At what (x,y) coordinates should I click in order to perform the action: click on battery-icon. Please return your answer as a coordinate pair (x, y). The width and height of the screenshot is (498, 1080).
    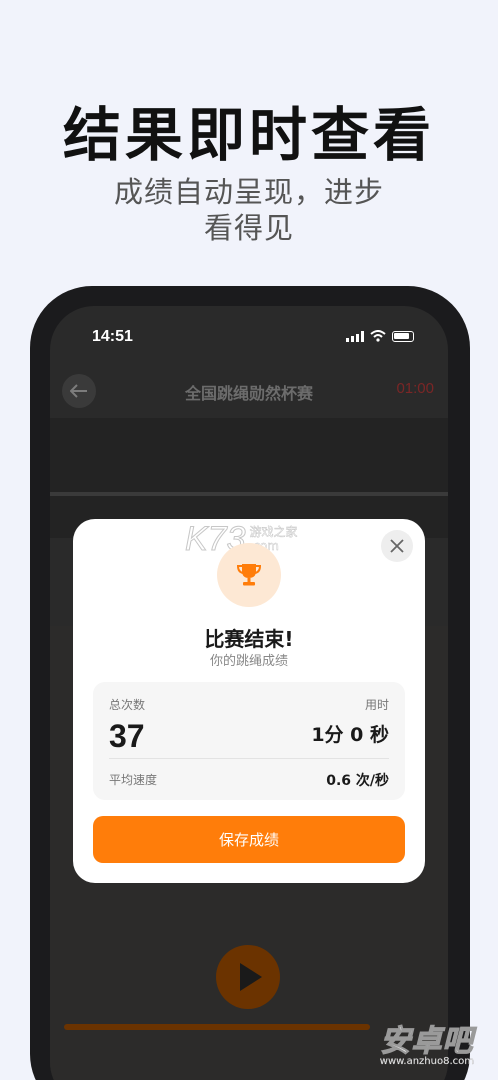
    Looking at the image, I should click on (403, 336).